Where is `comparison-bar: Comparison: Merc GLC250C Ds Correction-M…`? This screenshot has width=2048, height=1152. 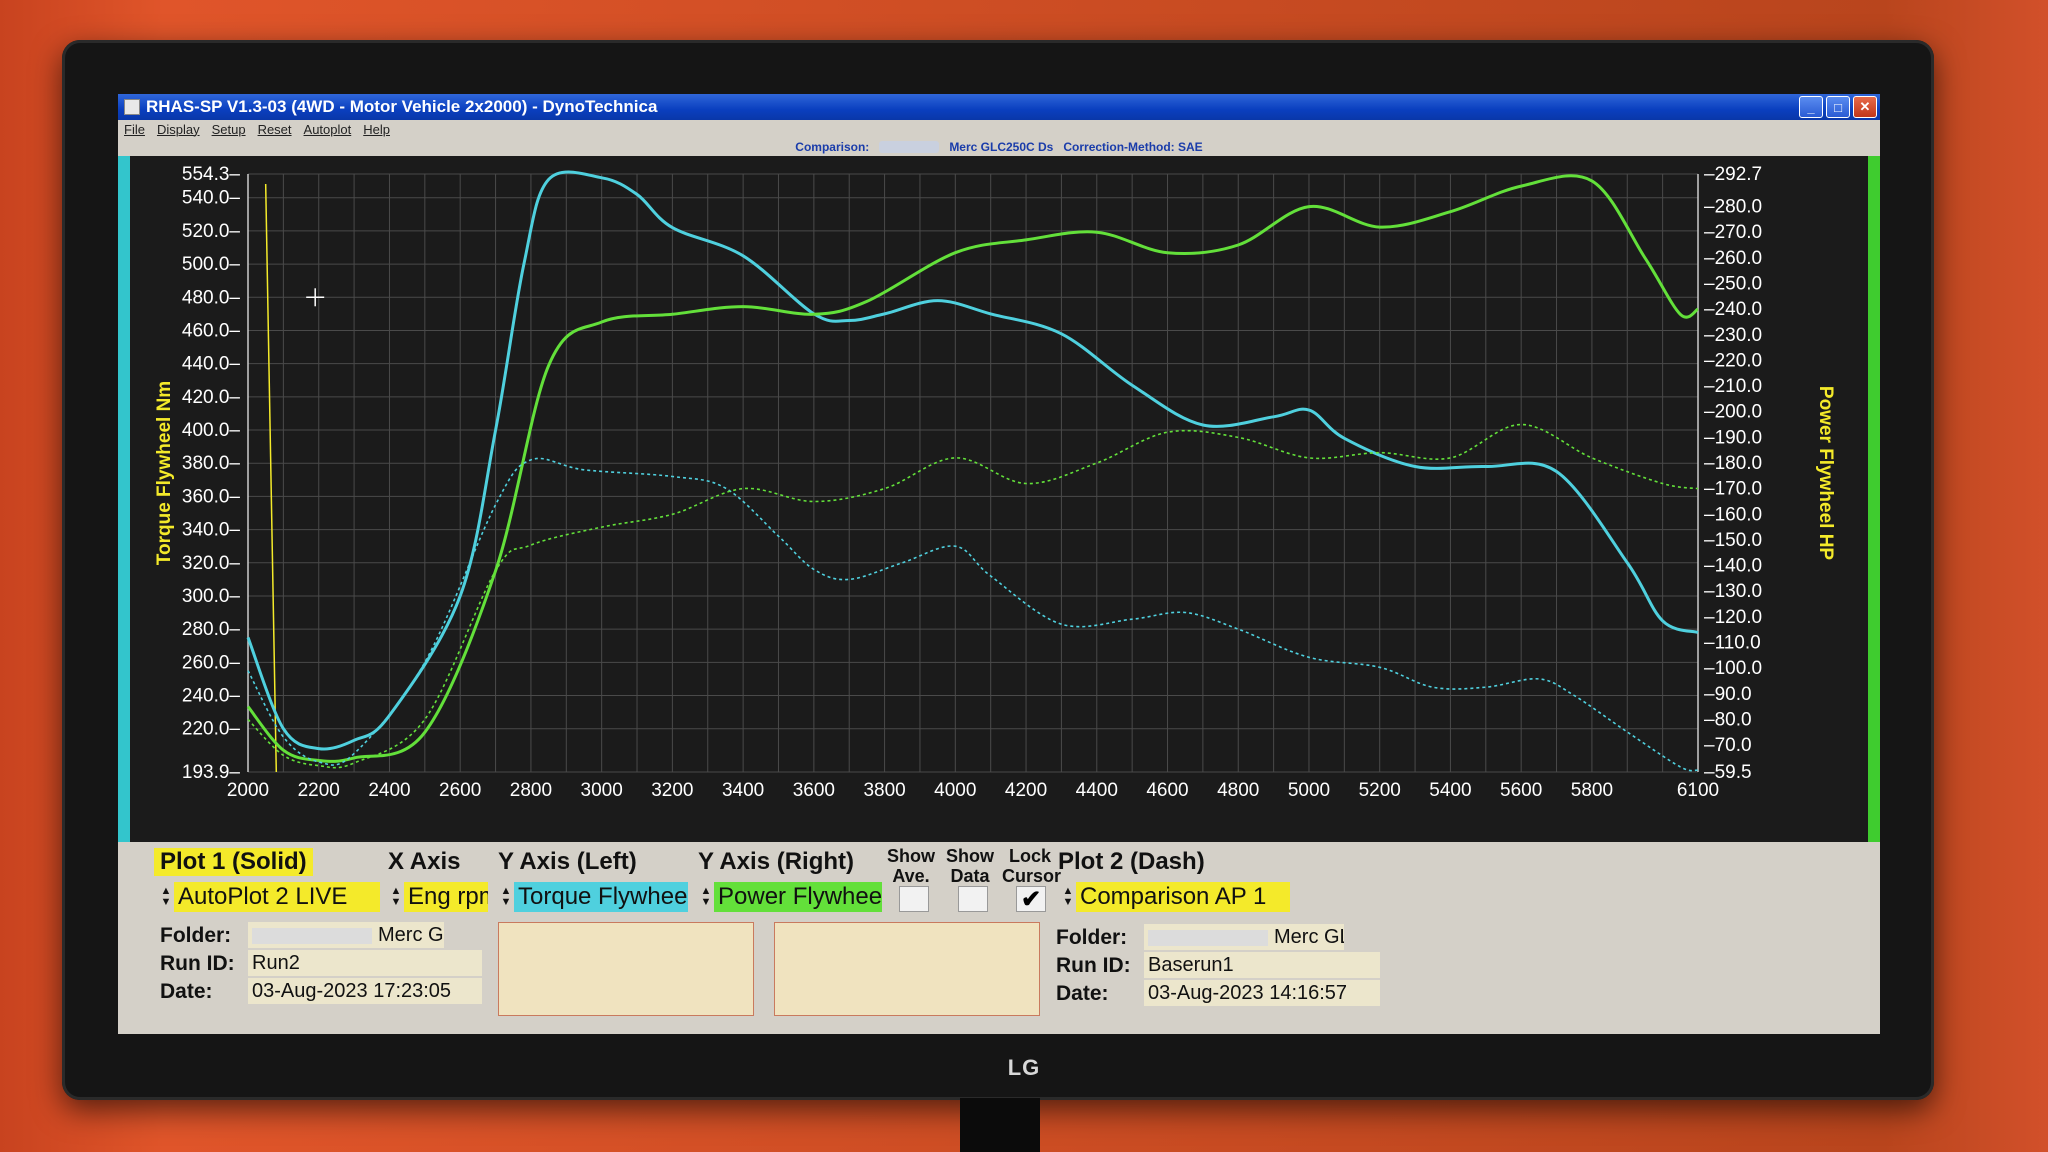 comparison-bar: Comparison: Merc GLC250C Ds Correction-M… is located at coordinates (999, 147).